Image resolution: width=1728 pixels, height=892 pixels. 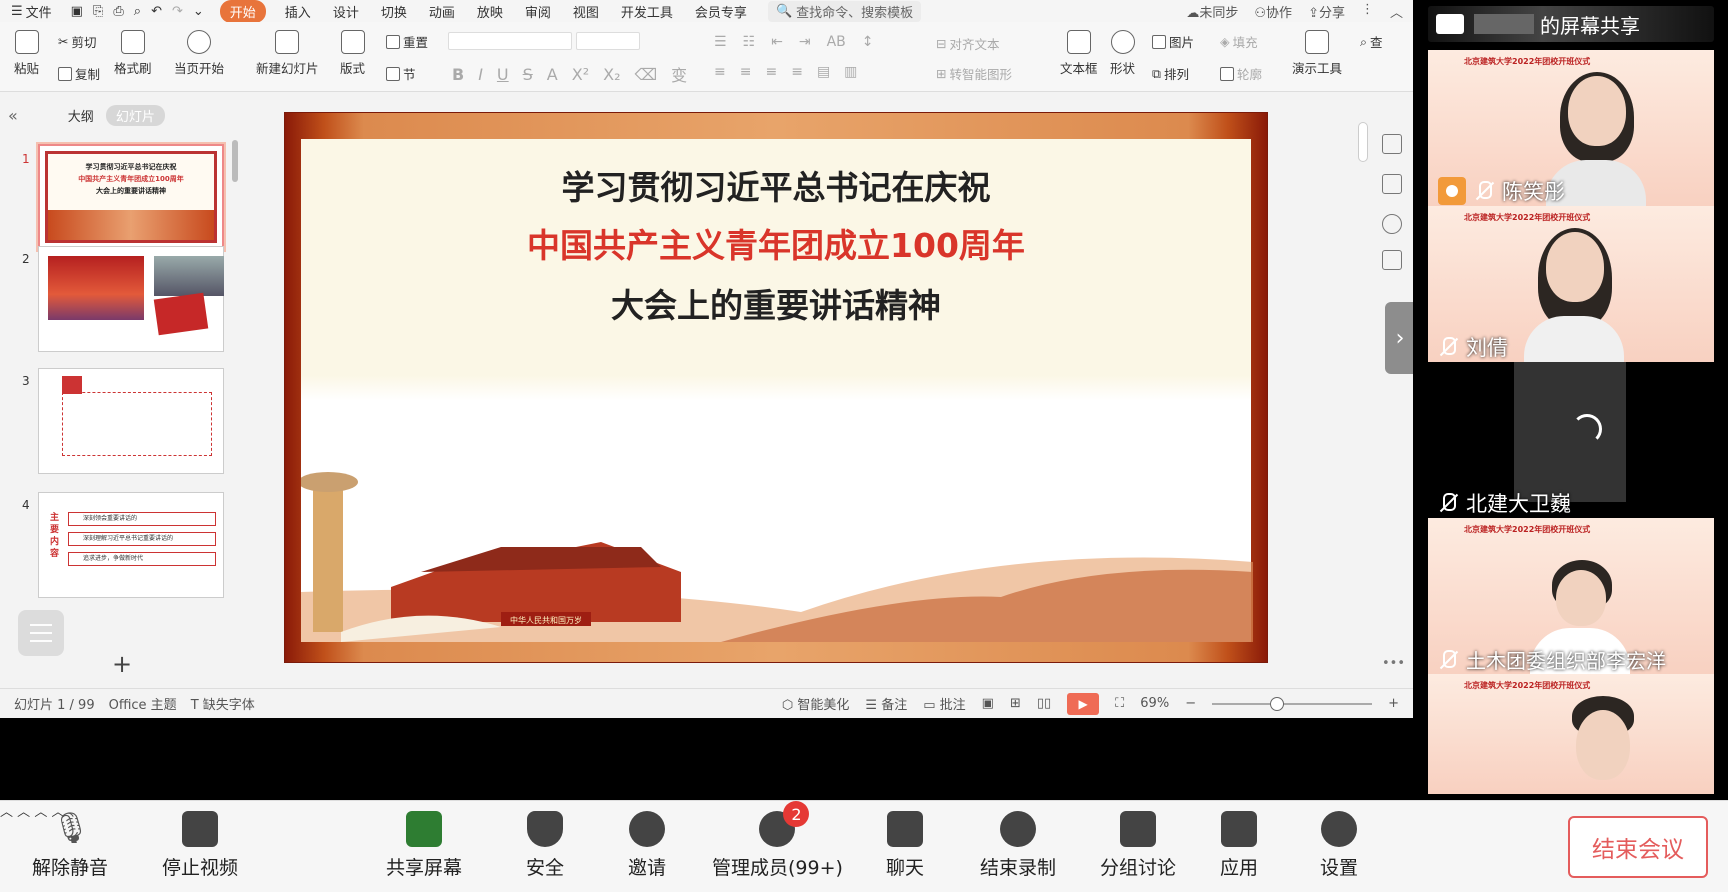 I want to click on save-icon: ▣, so click(x=77, y=11).